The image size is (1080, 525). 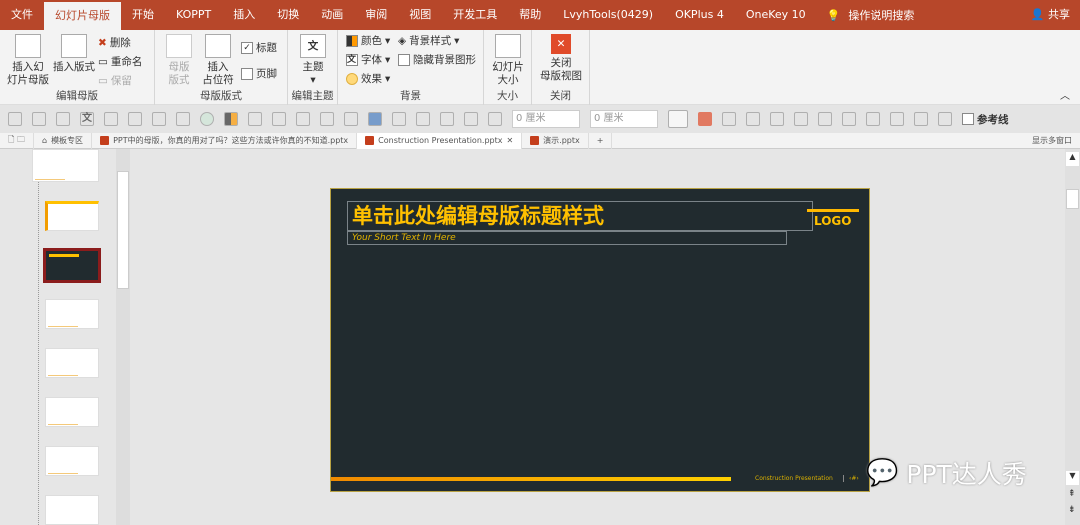 What do you see at coordinates (115, 80) in the screenshot?
I see `preserve-button: ▭ 保留` at bounding box center [115, 80].